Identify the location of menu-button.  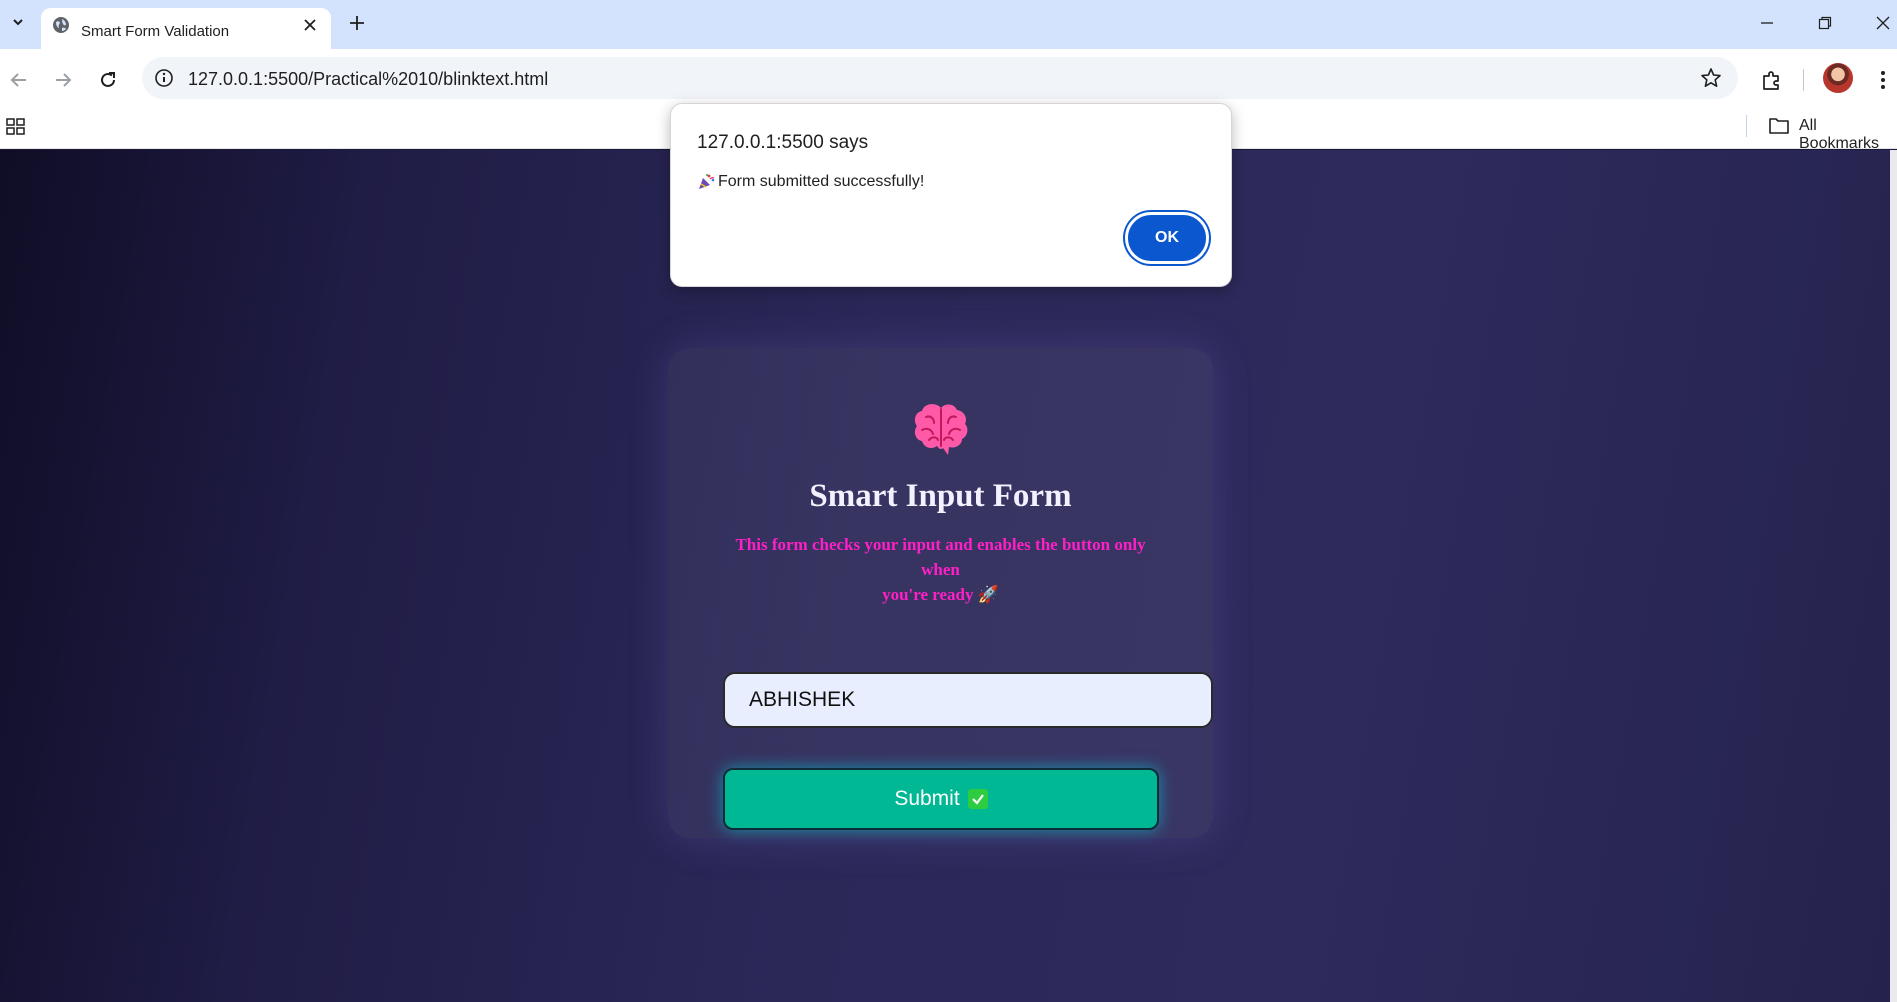
(1882, 80).